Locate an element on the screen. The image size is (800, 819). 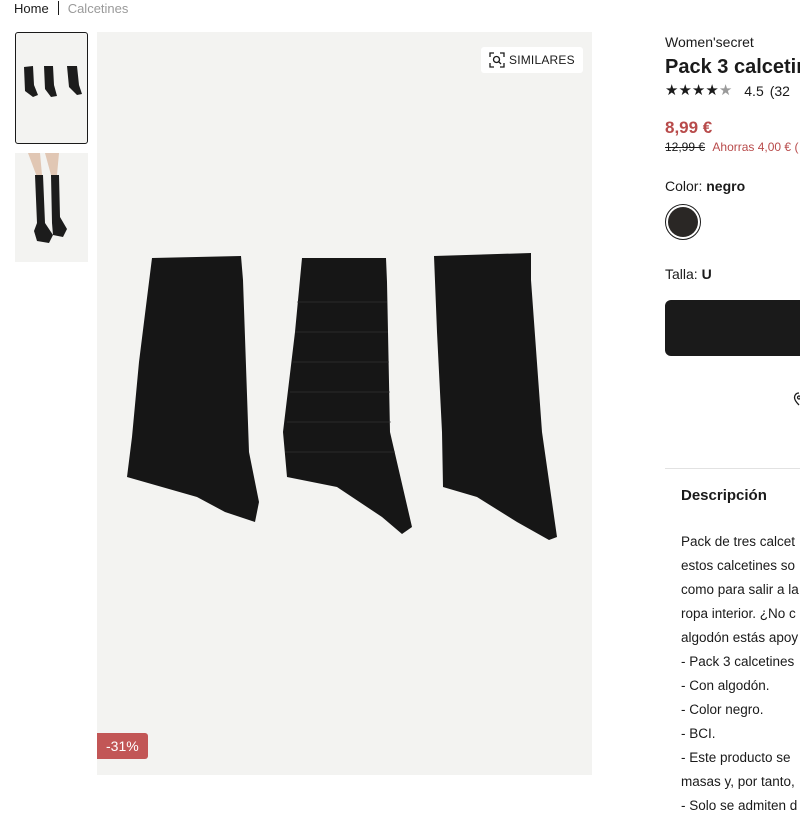
similares-label: SIMILARES is located at coordinates (542, 60).